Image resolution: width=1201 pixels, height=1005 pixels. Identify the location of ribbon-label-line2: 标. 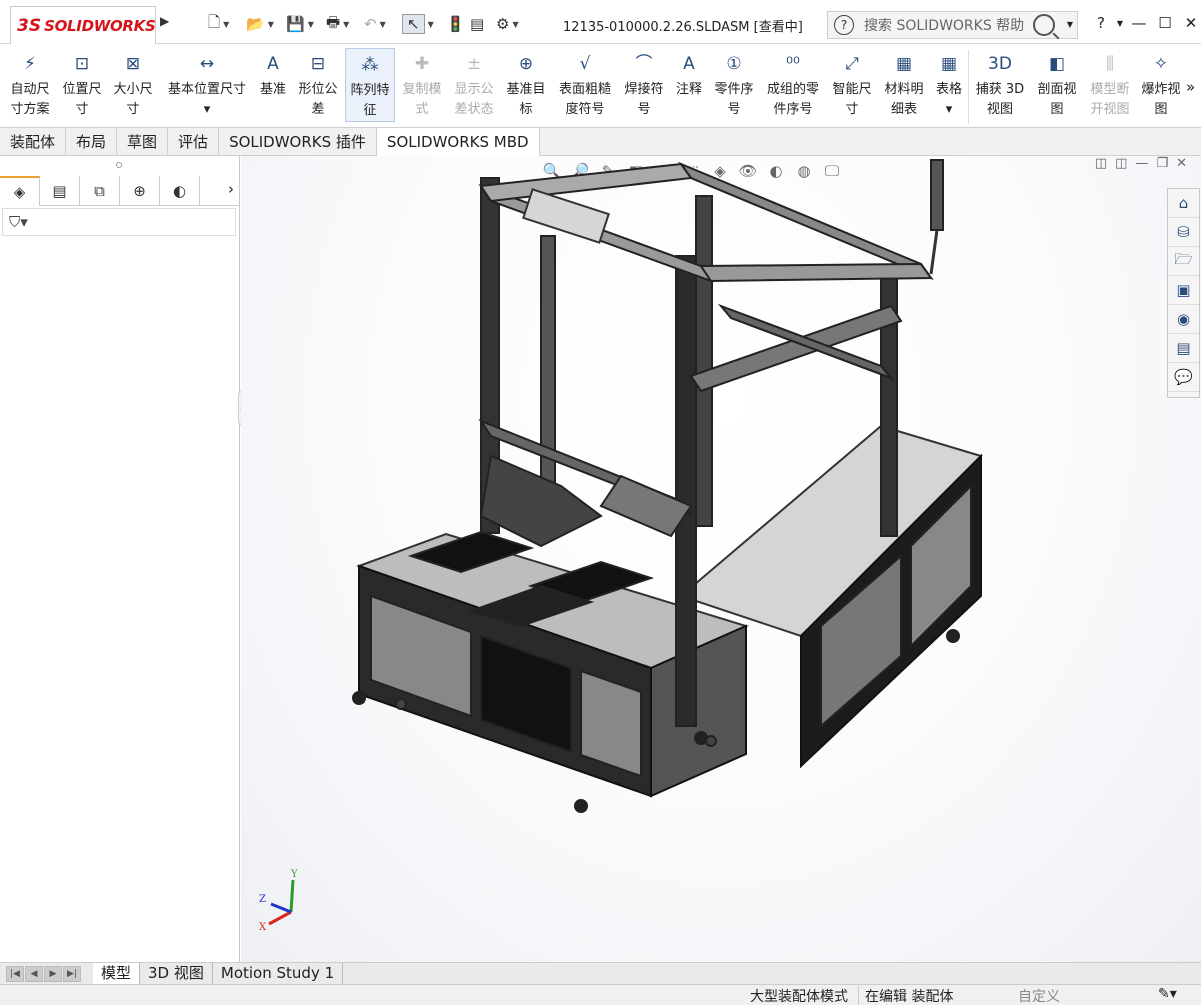
(526, 109).